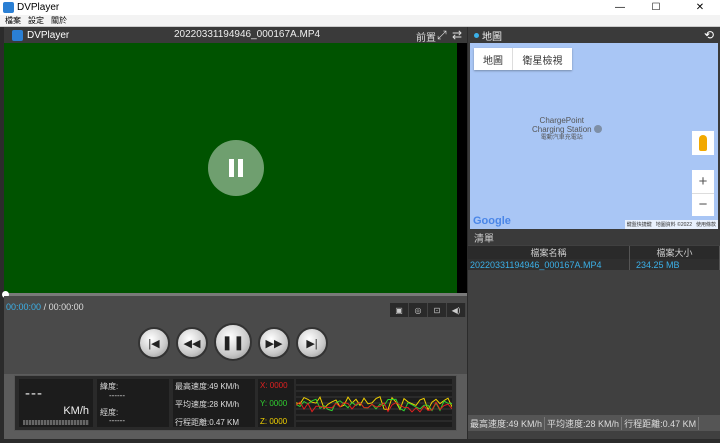 The height and width of the screenshot is (443, 720). Describe the element at coordinates (56, 422) in the screenshot. I see `speed-meter` at that location.